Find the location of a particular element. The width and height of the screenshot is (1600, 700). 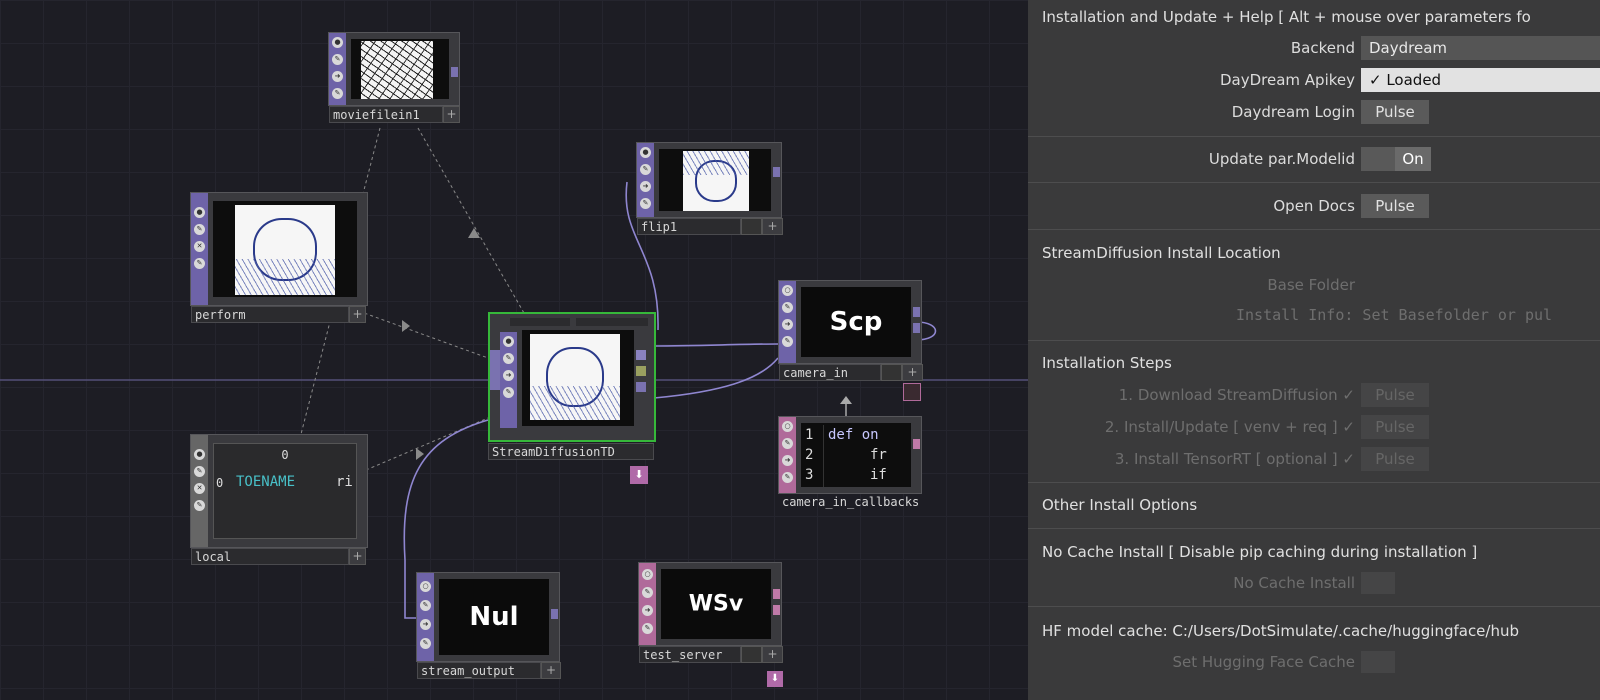

node-label: test_server is located at coordinates (690, 654).